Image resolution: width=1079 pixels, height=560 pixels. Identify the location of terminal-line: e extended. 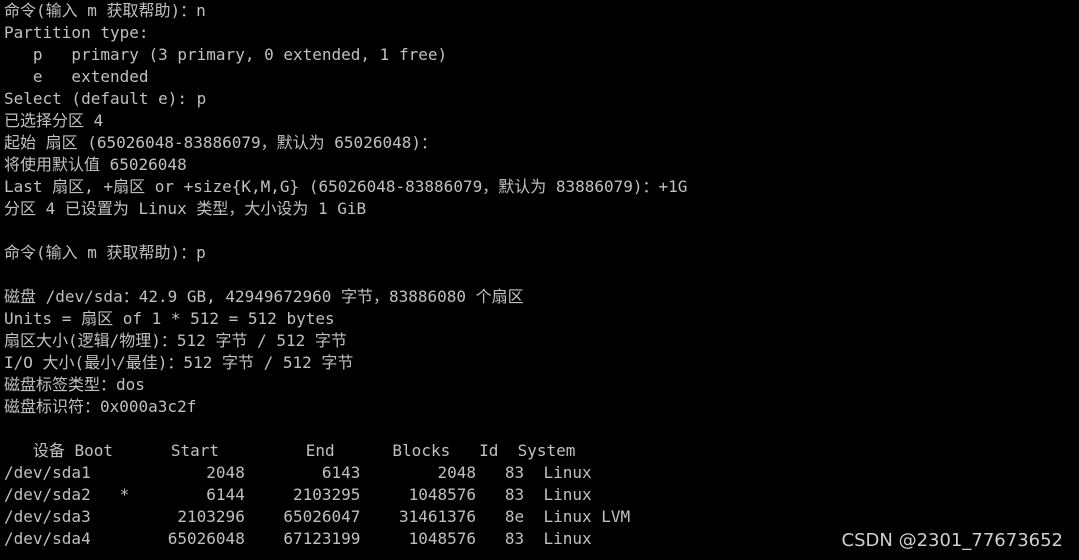
(76, 76).